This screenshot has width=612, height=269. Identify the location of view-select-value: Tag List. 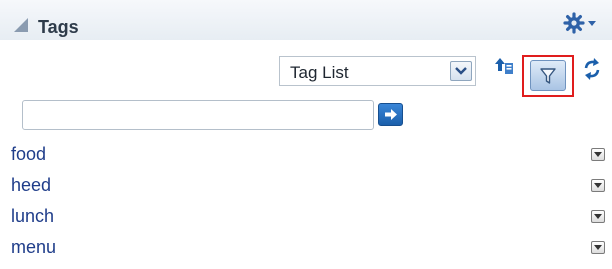
(319, 72).